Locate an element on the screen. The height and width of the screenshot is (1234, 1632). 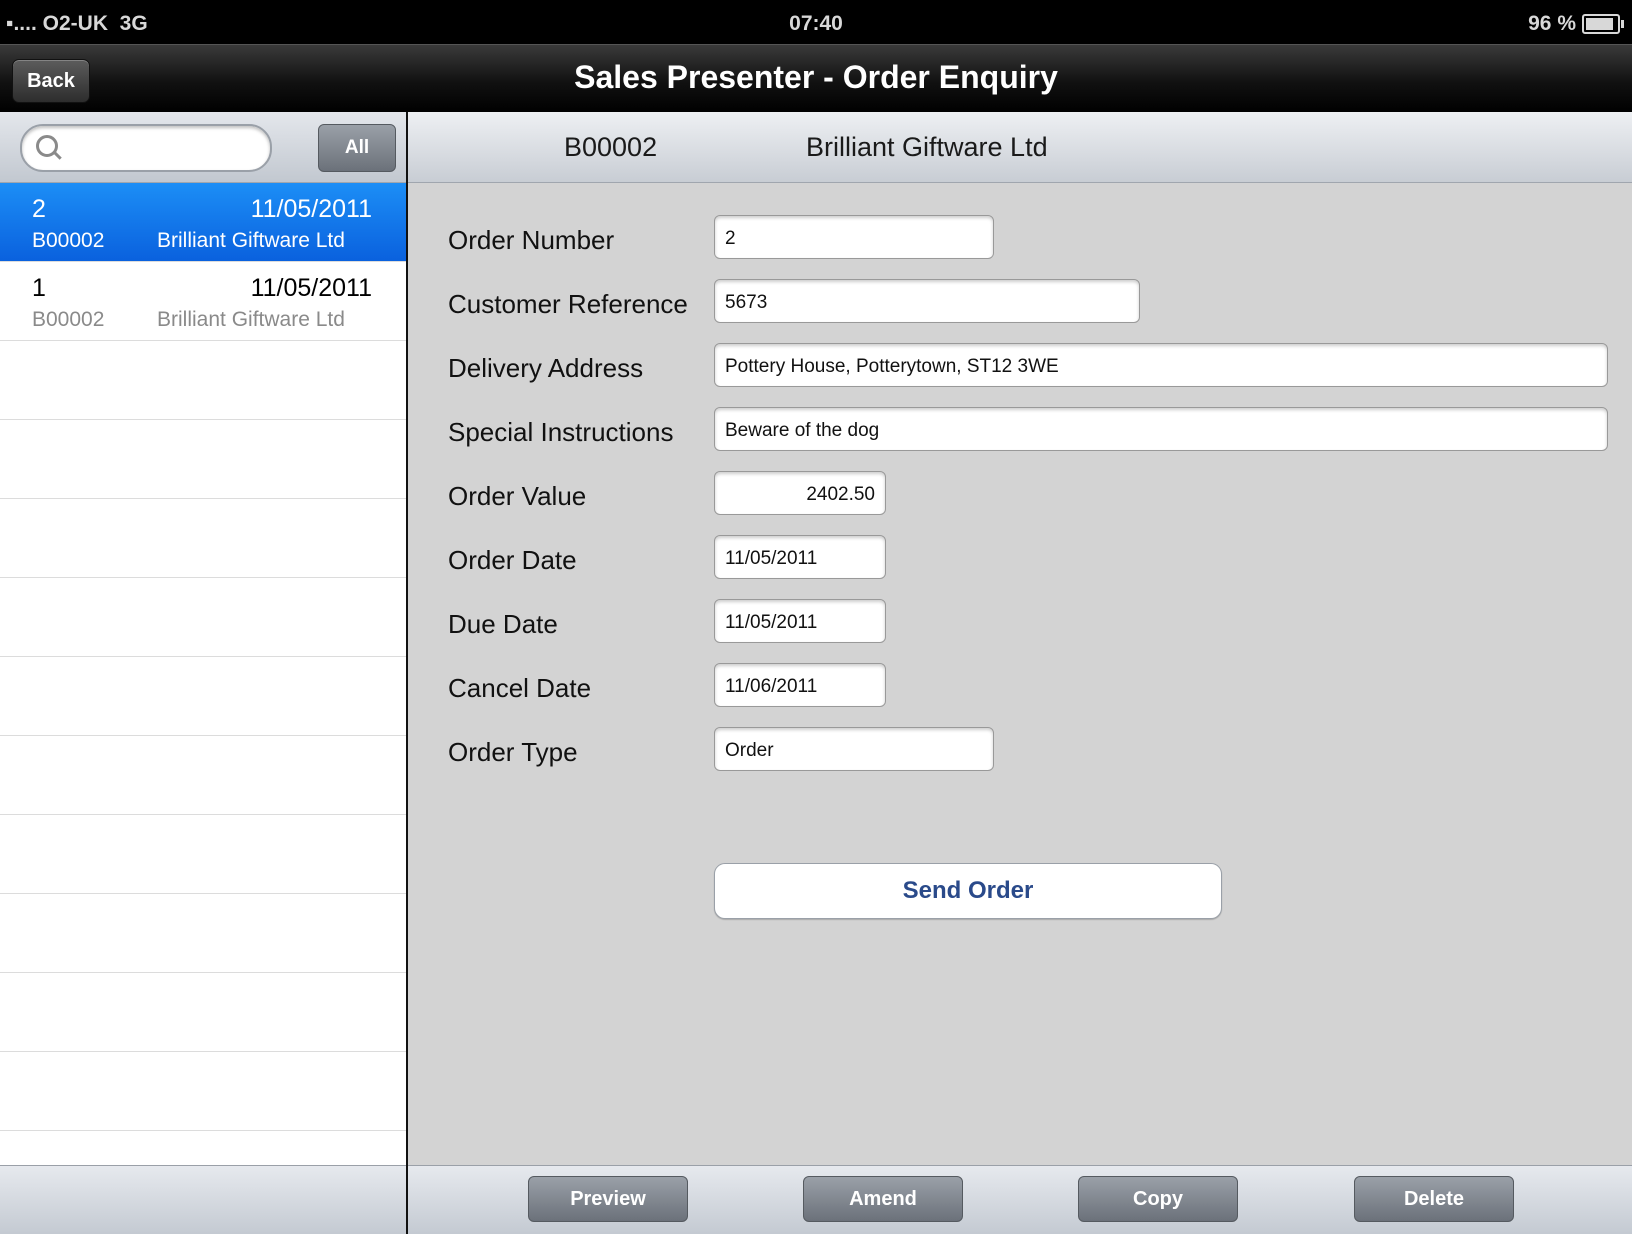
status-time: 07:40 is located at coordinates (816, 23).